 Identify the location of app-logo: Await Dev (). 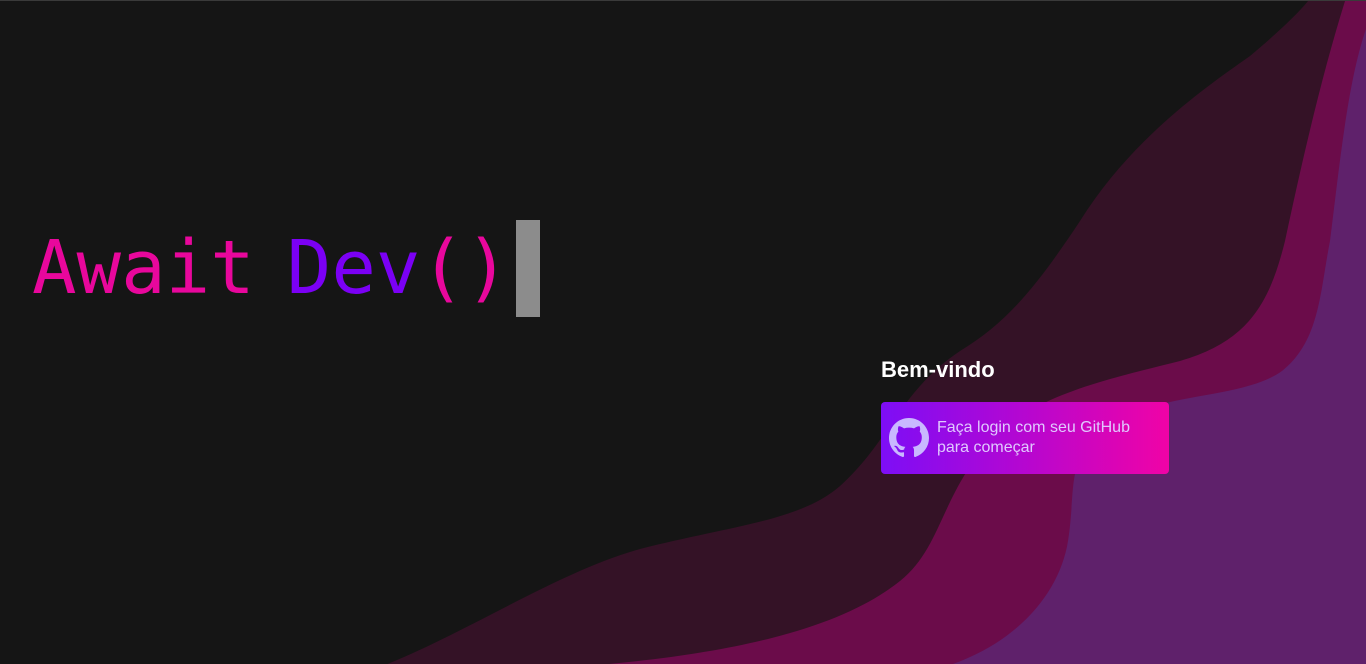
(286, 268).